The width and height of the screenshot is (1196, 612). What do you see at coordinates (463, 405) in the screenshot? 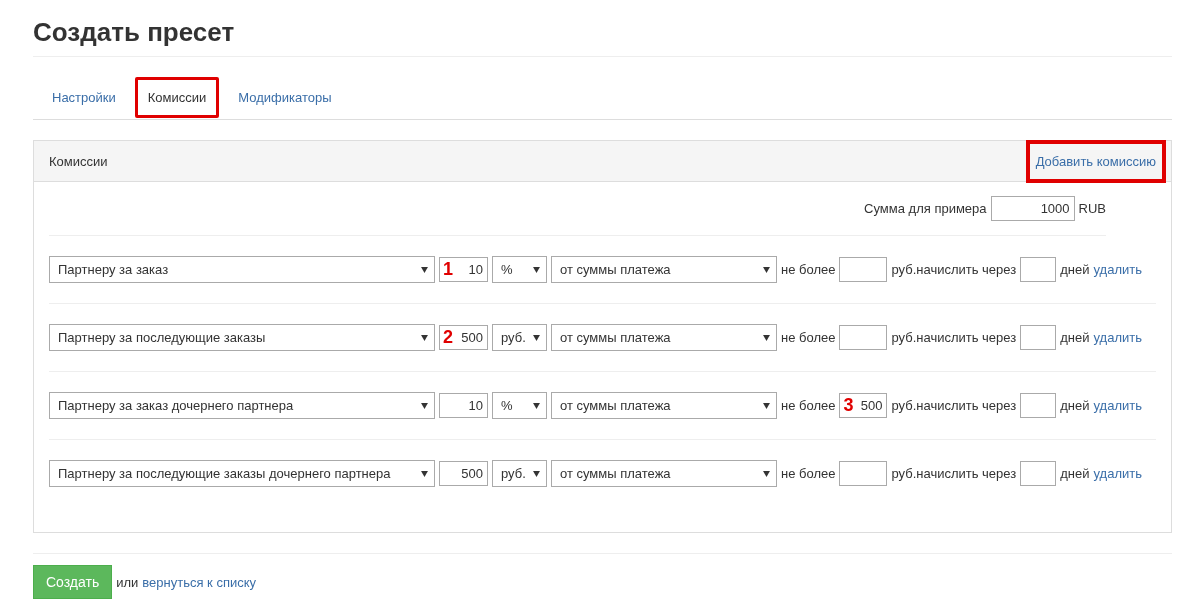
I see `amount-field: 10` at bounding box center [463, 405].